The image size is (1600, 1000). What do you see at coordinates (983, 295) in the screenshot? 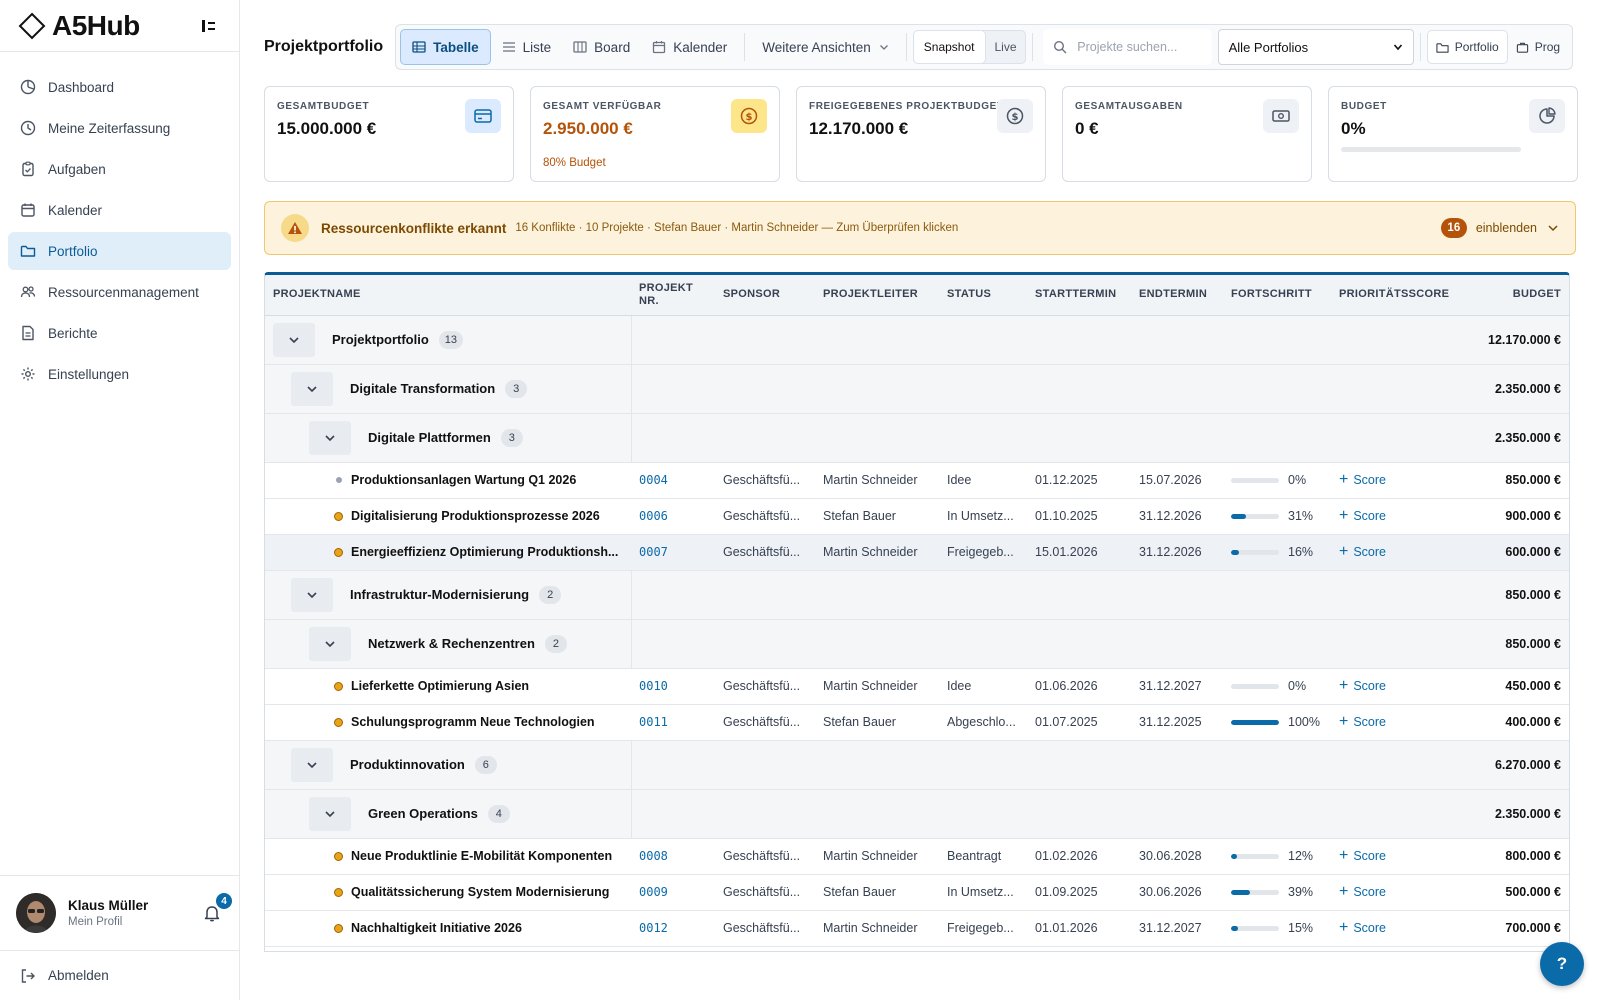
I see `column-header-status: STATUS` at bounding box center [983, 295].